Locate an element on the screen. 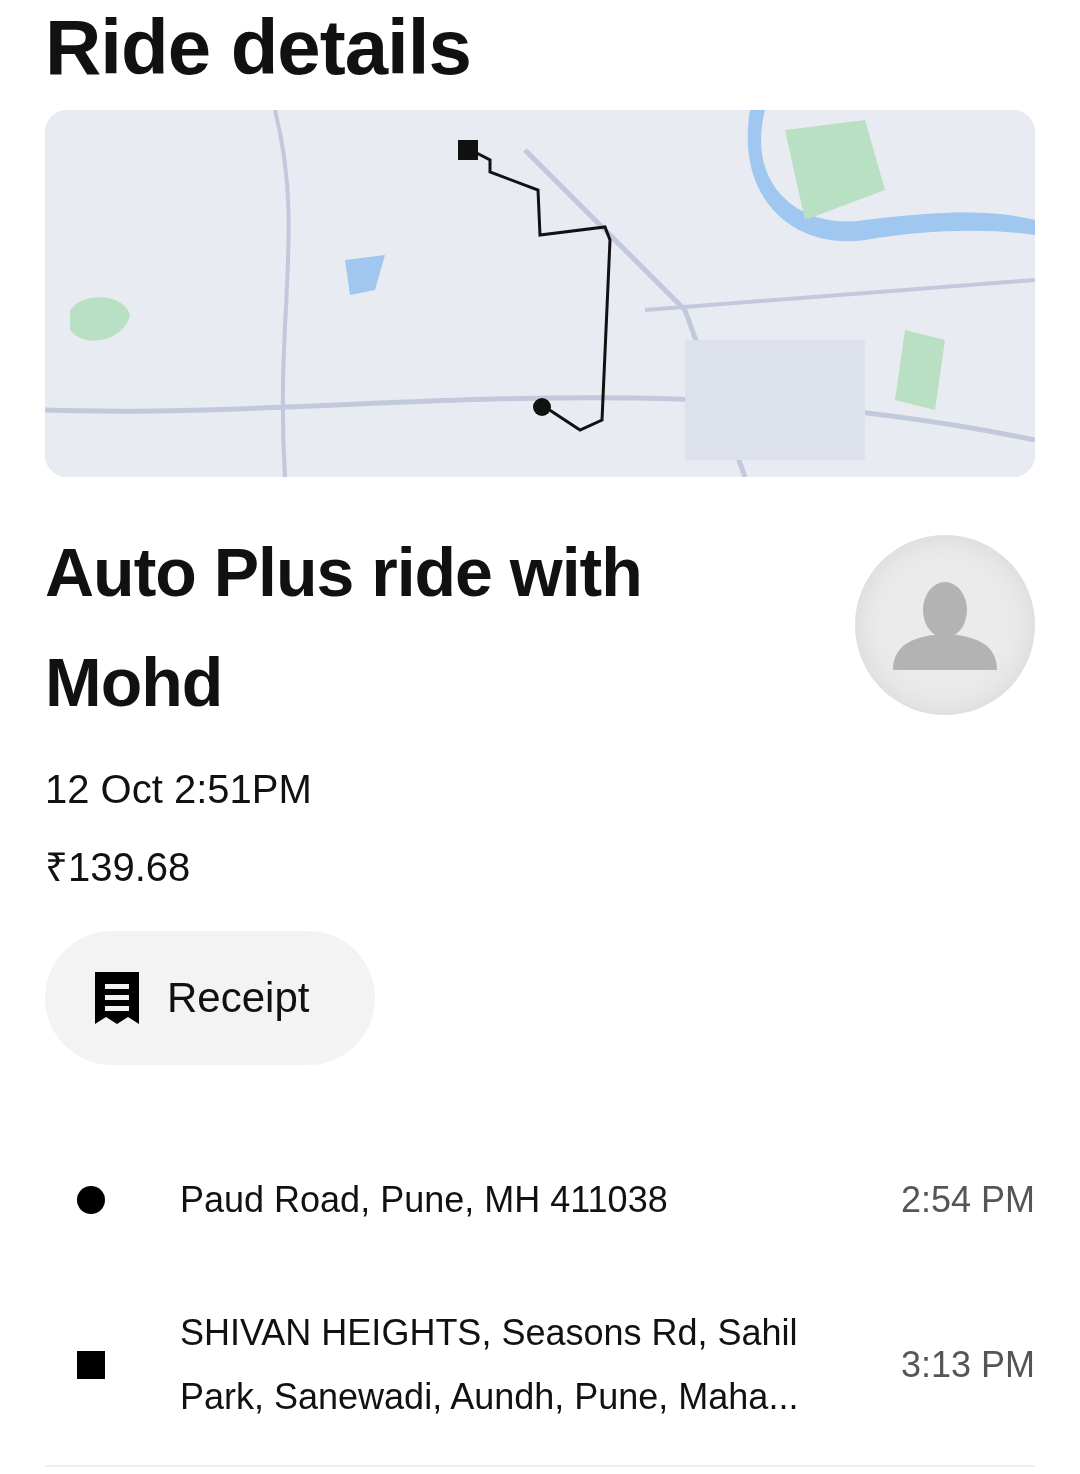 The height and width of the screenshot is (1474, 1080). receipt-icon is located at coordinates (117, 998).